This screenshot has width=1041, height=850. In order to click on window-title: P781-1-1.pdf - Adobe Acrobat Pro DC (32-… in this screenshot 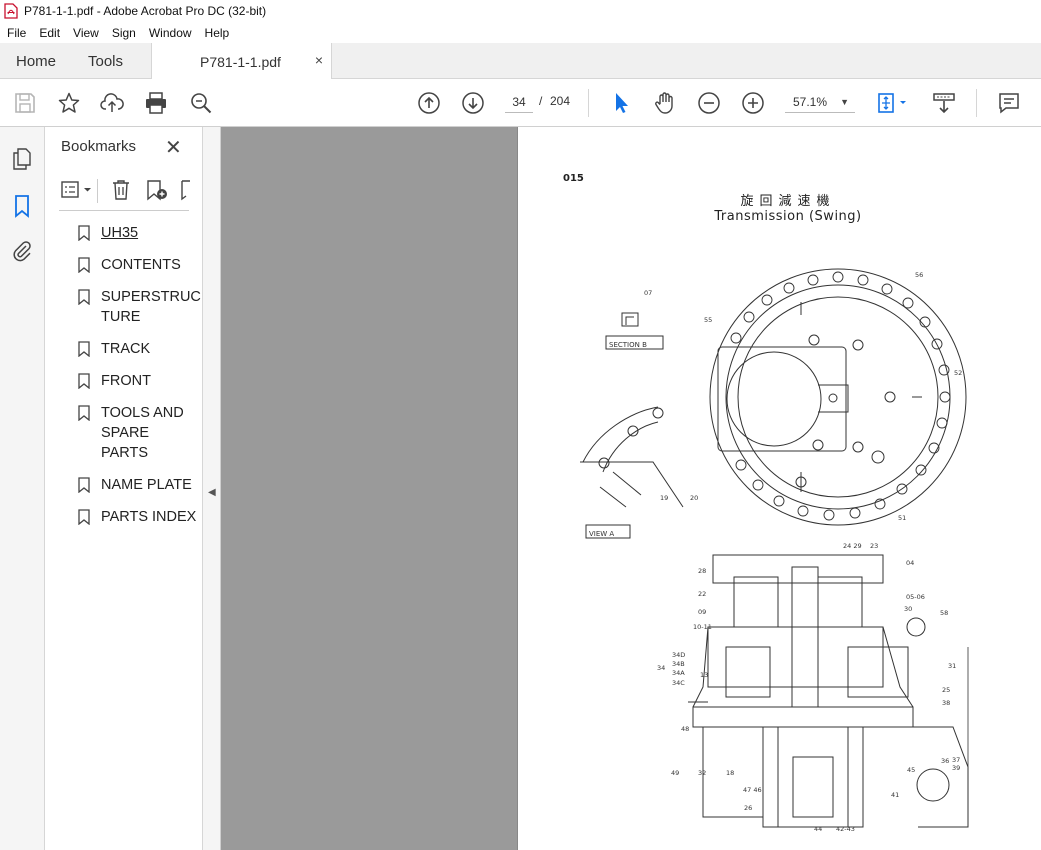, I will do `click(145, 11)`.